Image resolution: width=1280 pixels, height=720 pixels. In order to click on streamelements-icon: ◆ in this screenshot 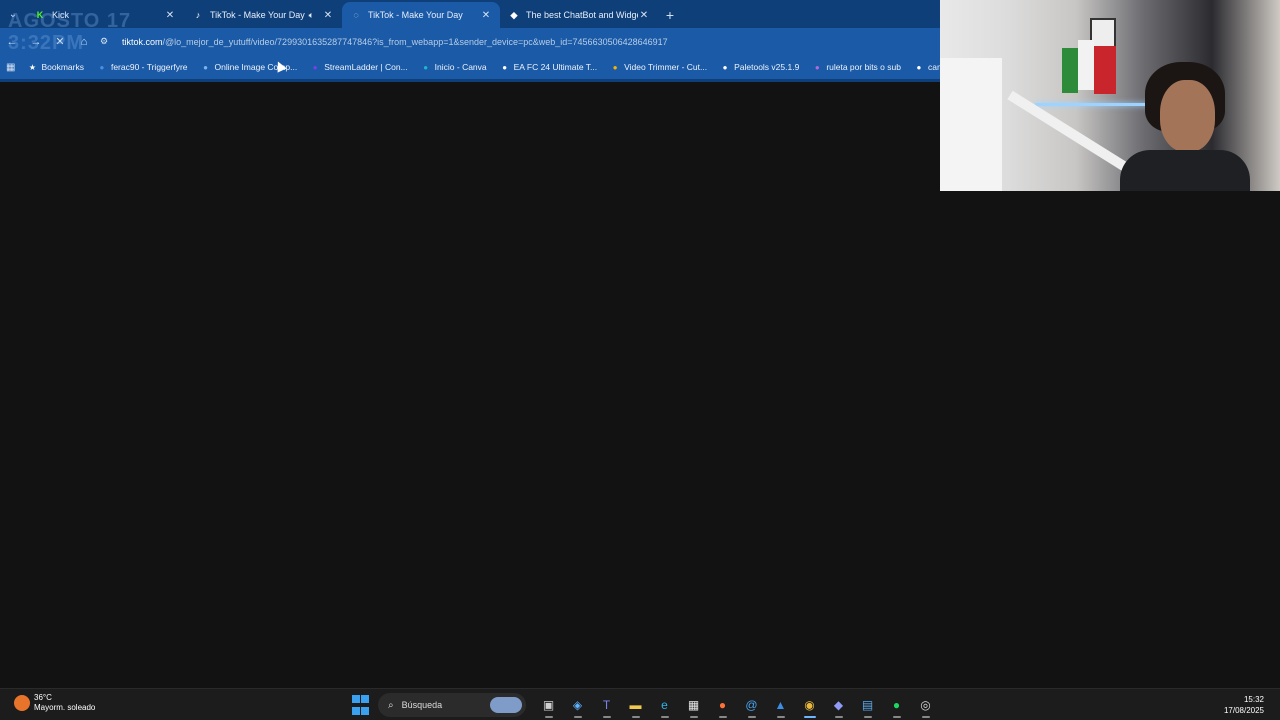, I will do `click(514, 14)`.